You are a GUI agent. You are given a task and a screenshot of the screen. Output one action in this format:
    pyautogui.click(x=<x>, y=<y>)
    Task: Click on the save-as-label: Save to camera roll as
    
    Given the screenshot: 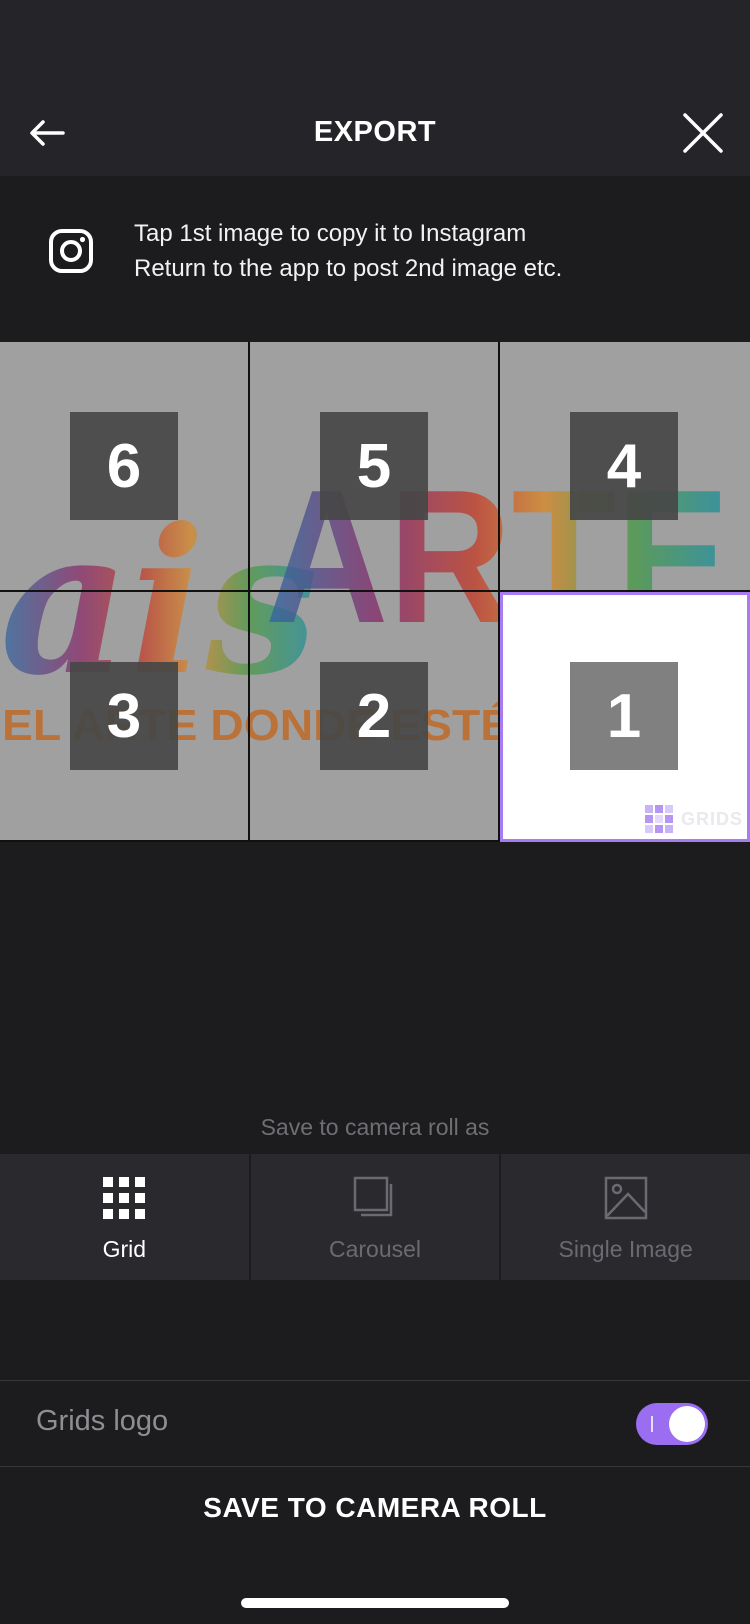 What is the action you would take?
    pyautogui.click(x=375, y=1127)
    